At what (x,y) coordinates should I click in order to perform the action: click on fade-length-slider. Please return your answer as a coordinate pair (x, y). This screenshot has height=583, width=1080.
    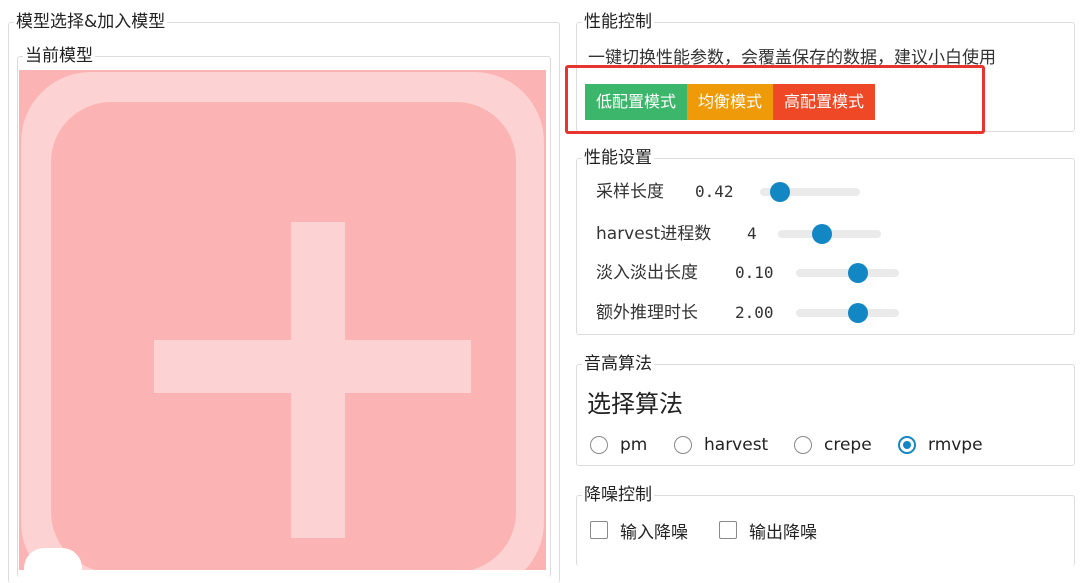
    Looking at the image, I should click on (847, 273).